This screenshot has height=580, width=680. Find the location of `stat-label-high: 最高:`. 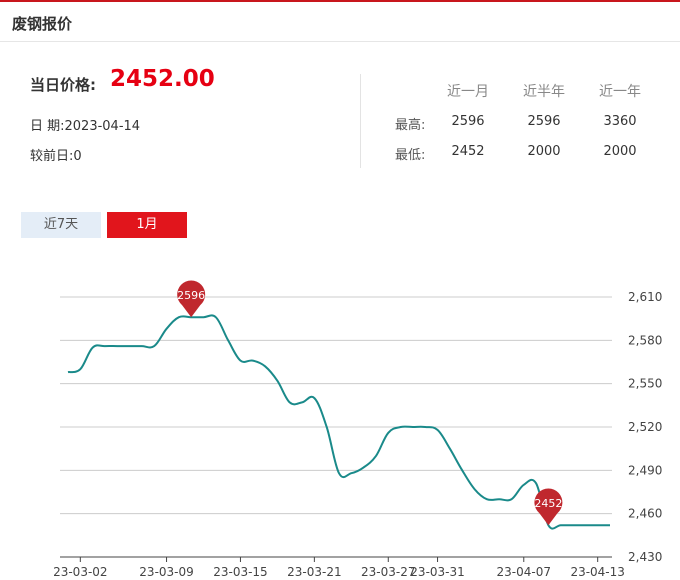

stat-label-high: 最高: is located at coordinates (410, 125).